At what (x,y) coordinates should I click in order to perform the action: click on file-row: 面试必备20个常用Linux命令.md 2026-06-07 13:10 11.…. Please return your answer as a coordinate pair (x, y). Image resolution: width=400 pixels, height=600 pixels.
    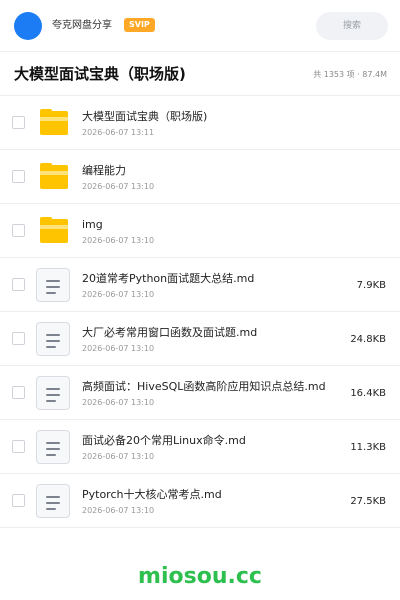
    Looking at the image, I should click on (200, 447).